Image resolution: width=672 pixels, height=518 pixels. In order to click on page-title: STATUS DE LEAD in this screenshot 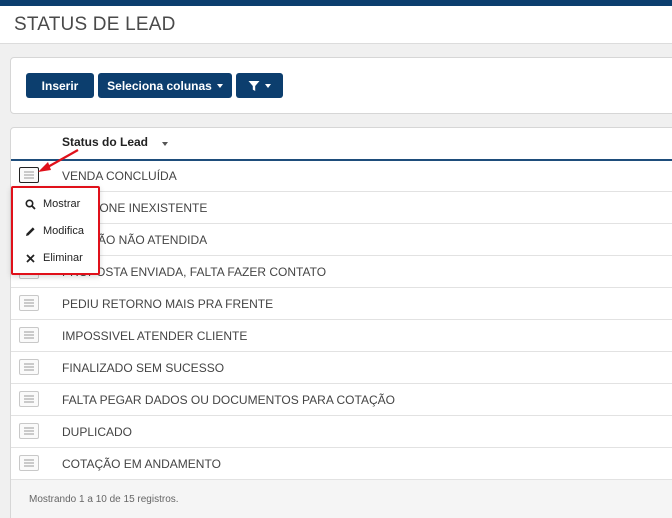, I will do `click(95, 24)`.